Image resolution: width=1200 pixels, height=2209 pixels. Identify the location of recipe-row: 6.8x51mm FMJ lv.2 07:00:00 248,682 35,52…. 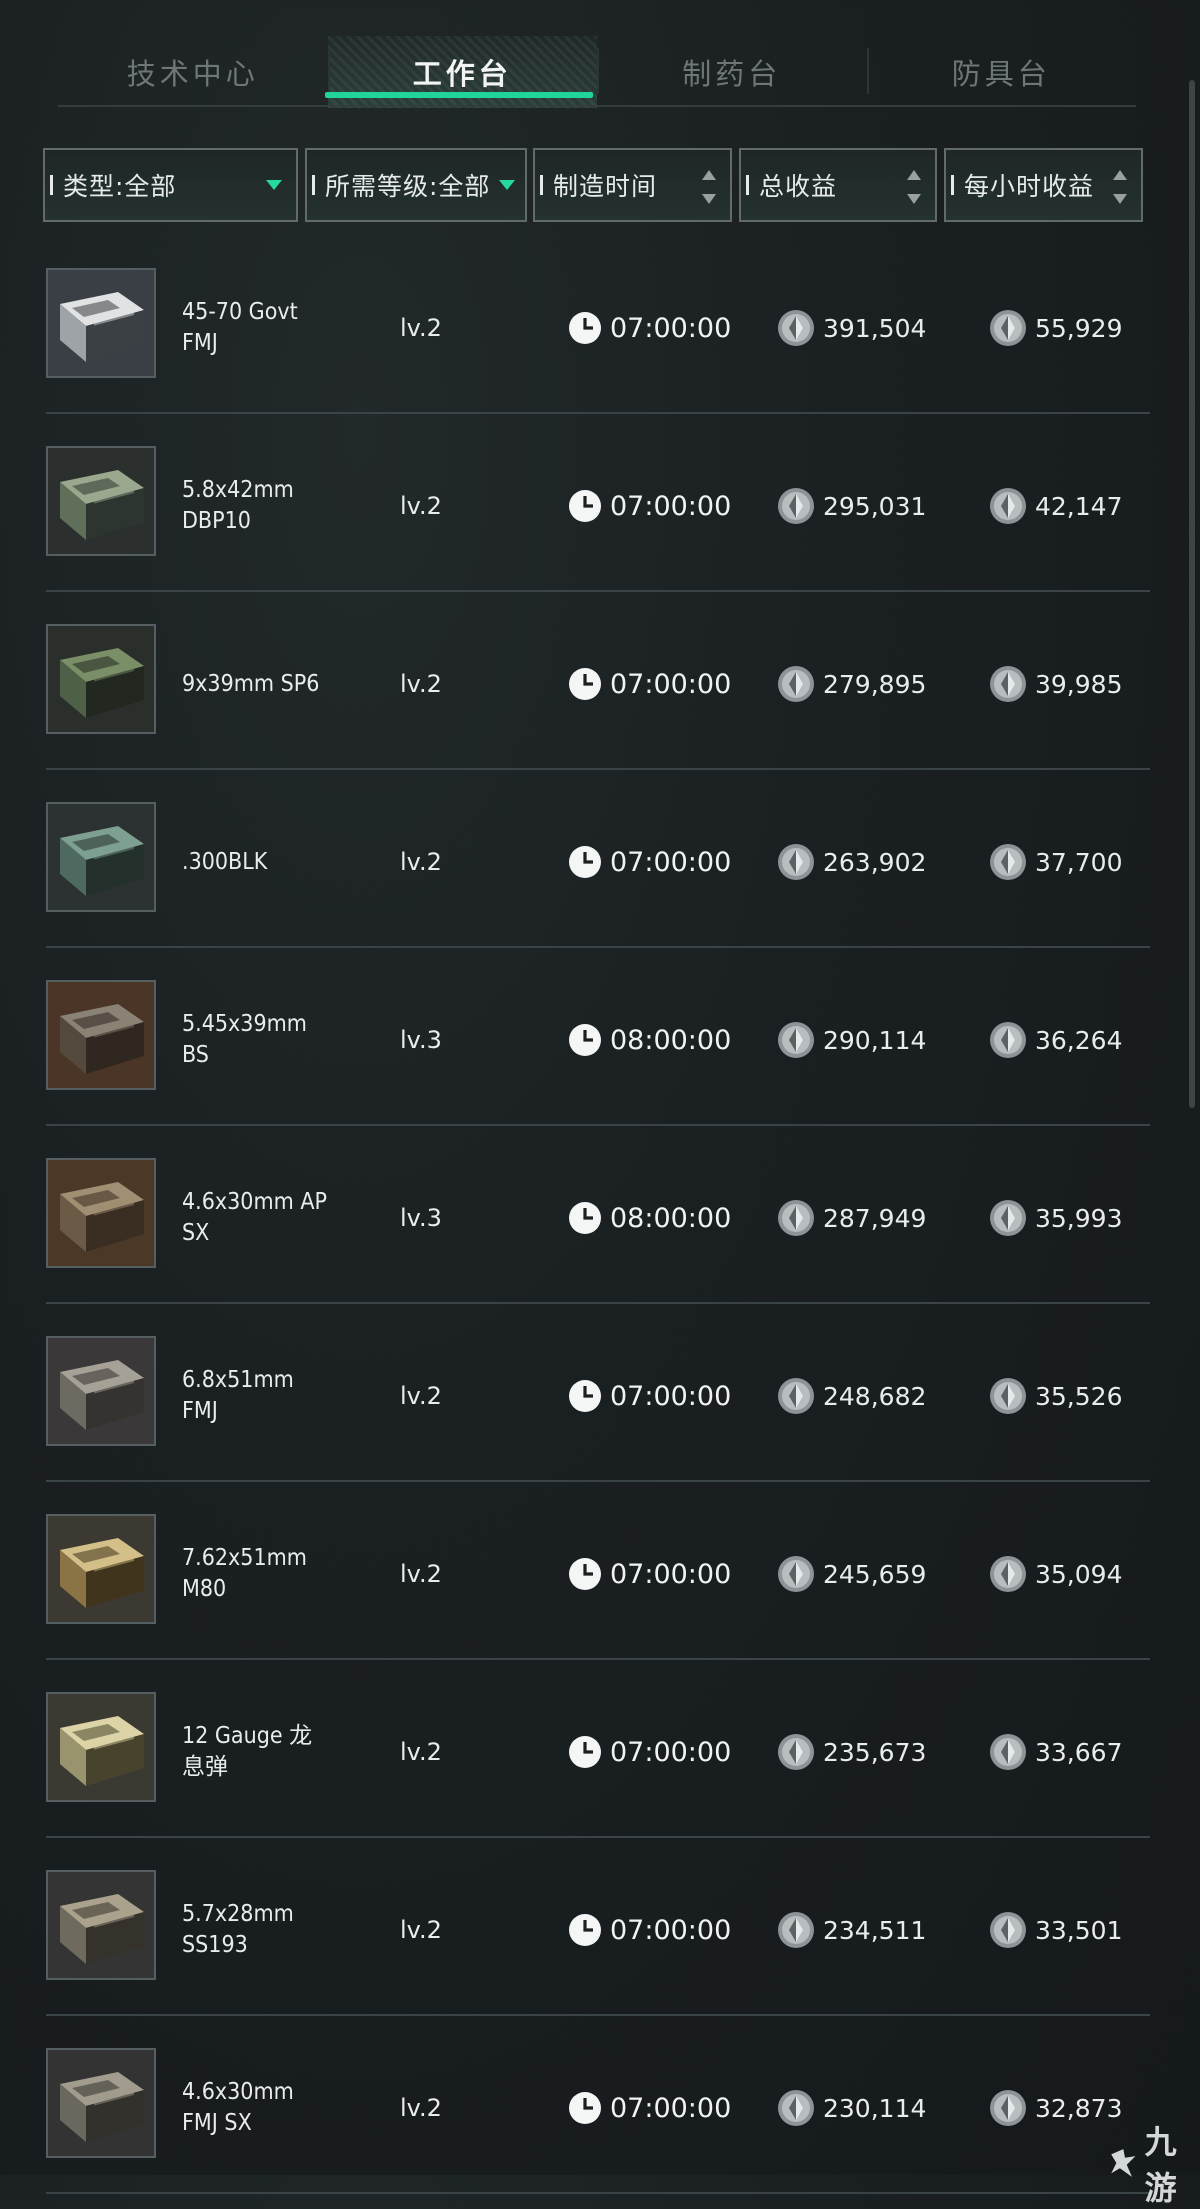
(600, 1397).